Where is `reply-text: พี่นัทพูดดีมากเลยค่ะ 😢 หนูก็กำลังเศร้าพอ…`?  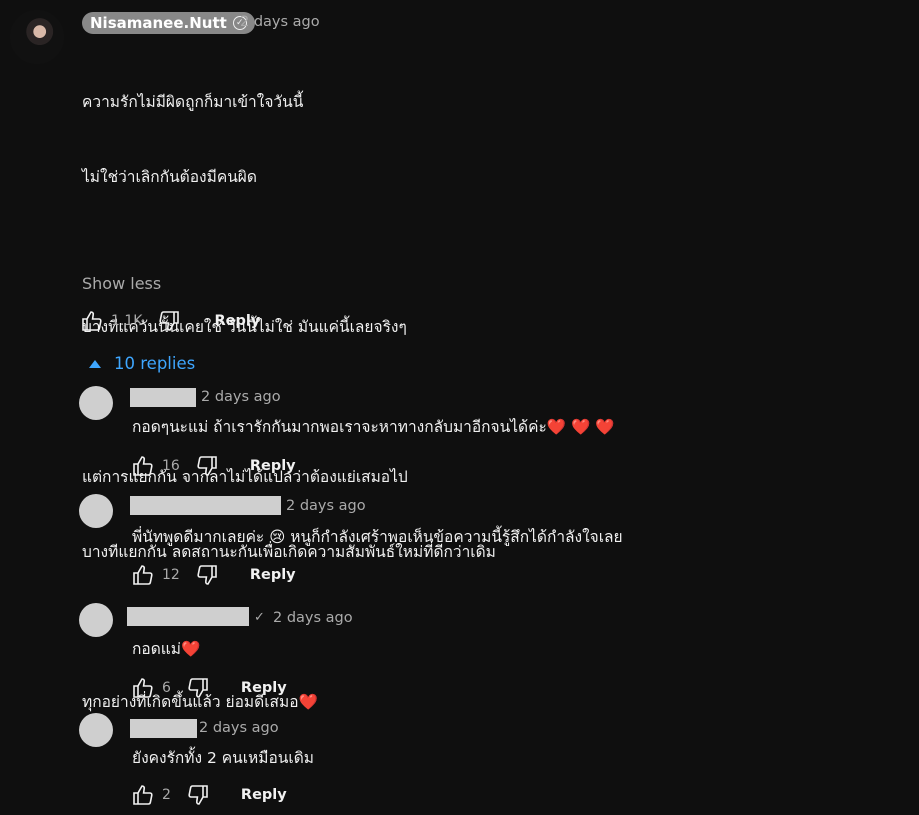 reply-text: พี่นัทพูดดีมากเลยค่ะ 😢 หนูก็กำลังเศร้าพอ… is located at coordinates (377, 537).